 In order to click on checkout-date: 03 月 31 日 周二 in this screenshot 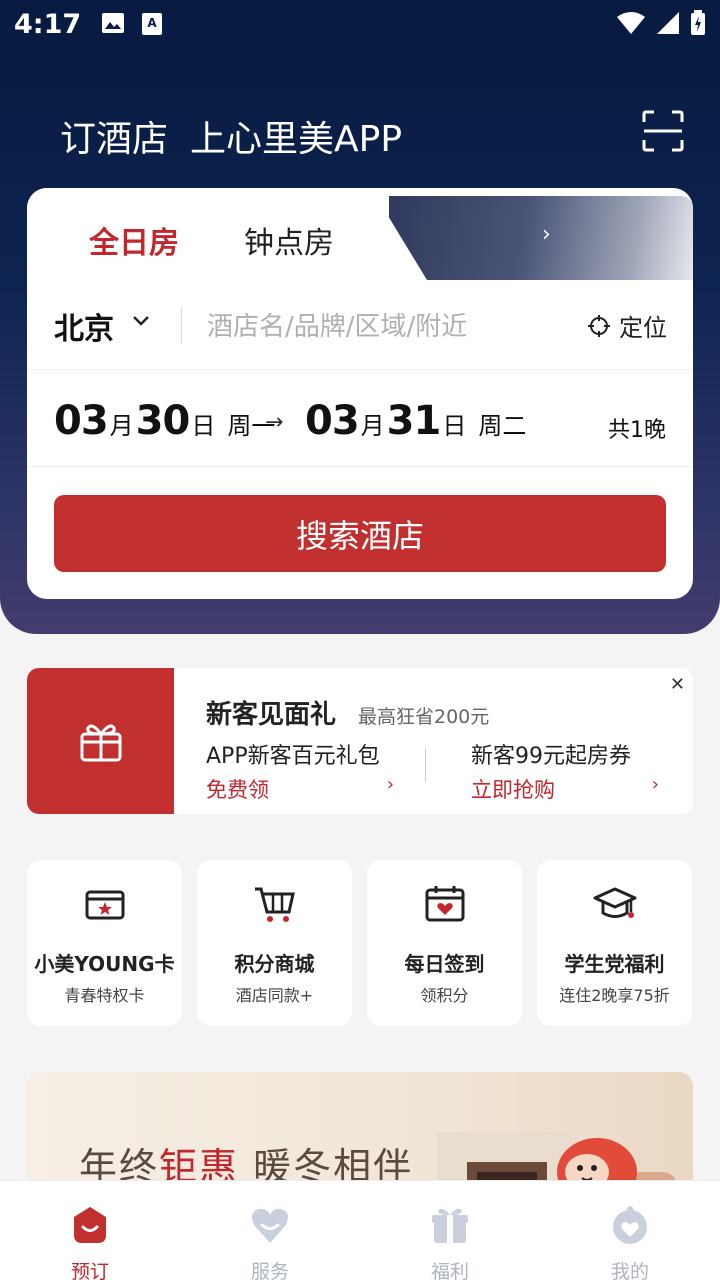, I will do `click(415, 421)`.